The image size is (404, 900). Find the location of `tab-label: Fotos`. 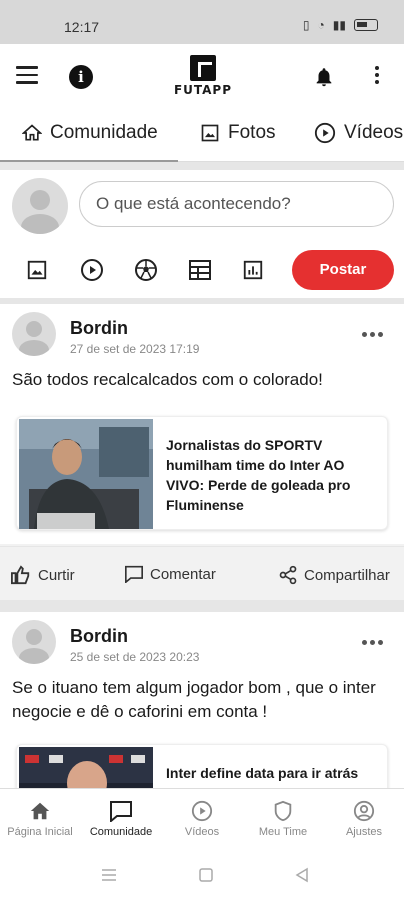

tab-label: Fotos is located at coordinates (252, 132).